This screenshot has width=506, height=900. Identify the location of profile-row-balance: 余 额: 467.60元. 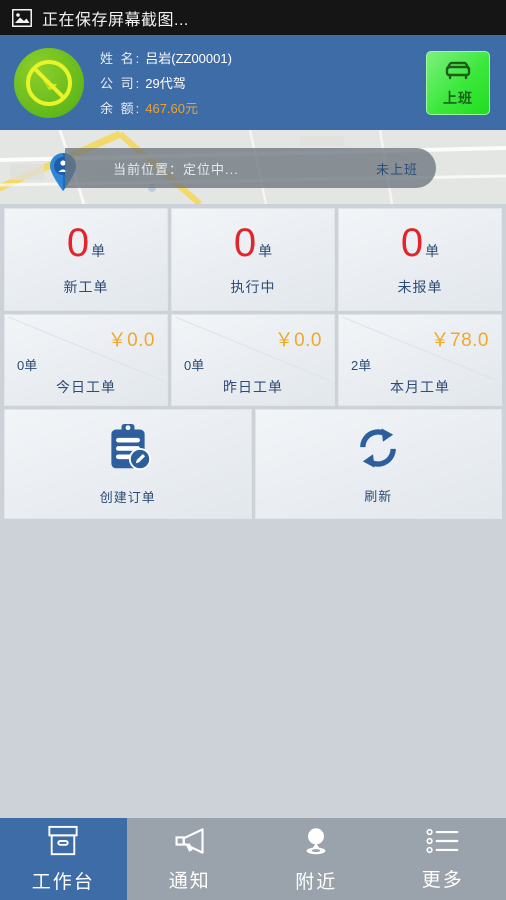
(166, 107).